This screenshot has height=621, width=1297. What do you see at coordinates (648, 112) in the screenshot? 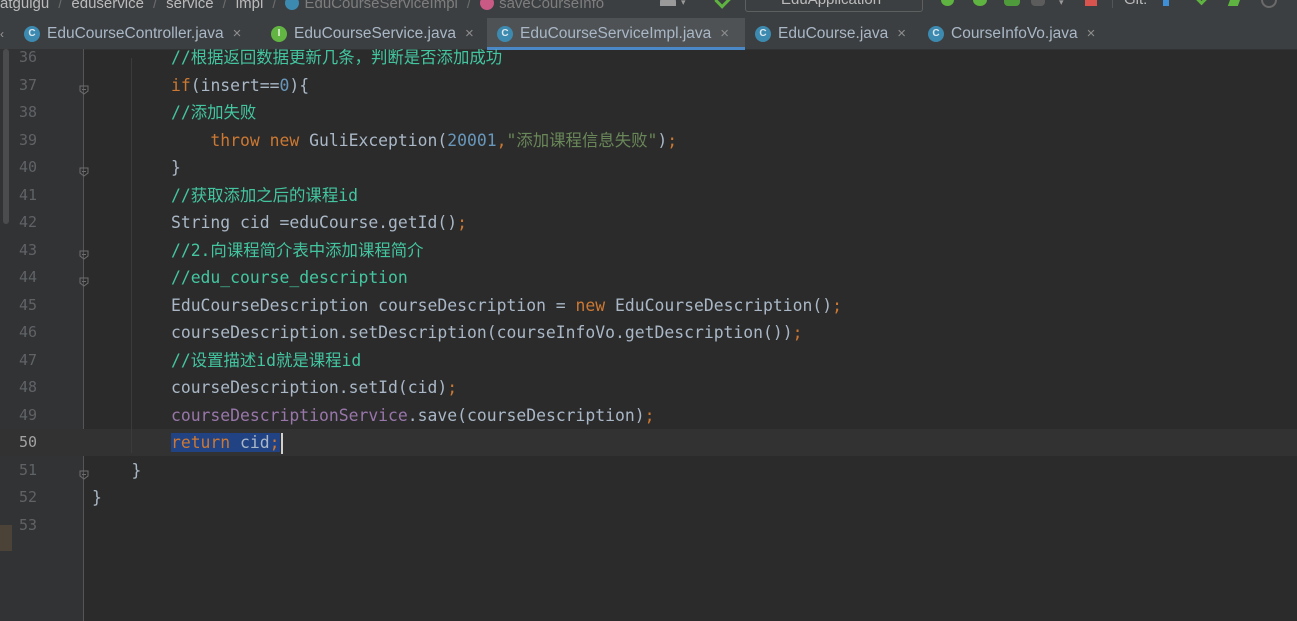
I see `code-line: 38 //添加失败` at bounding box center [648, 112].